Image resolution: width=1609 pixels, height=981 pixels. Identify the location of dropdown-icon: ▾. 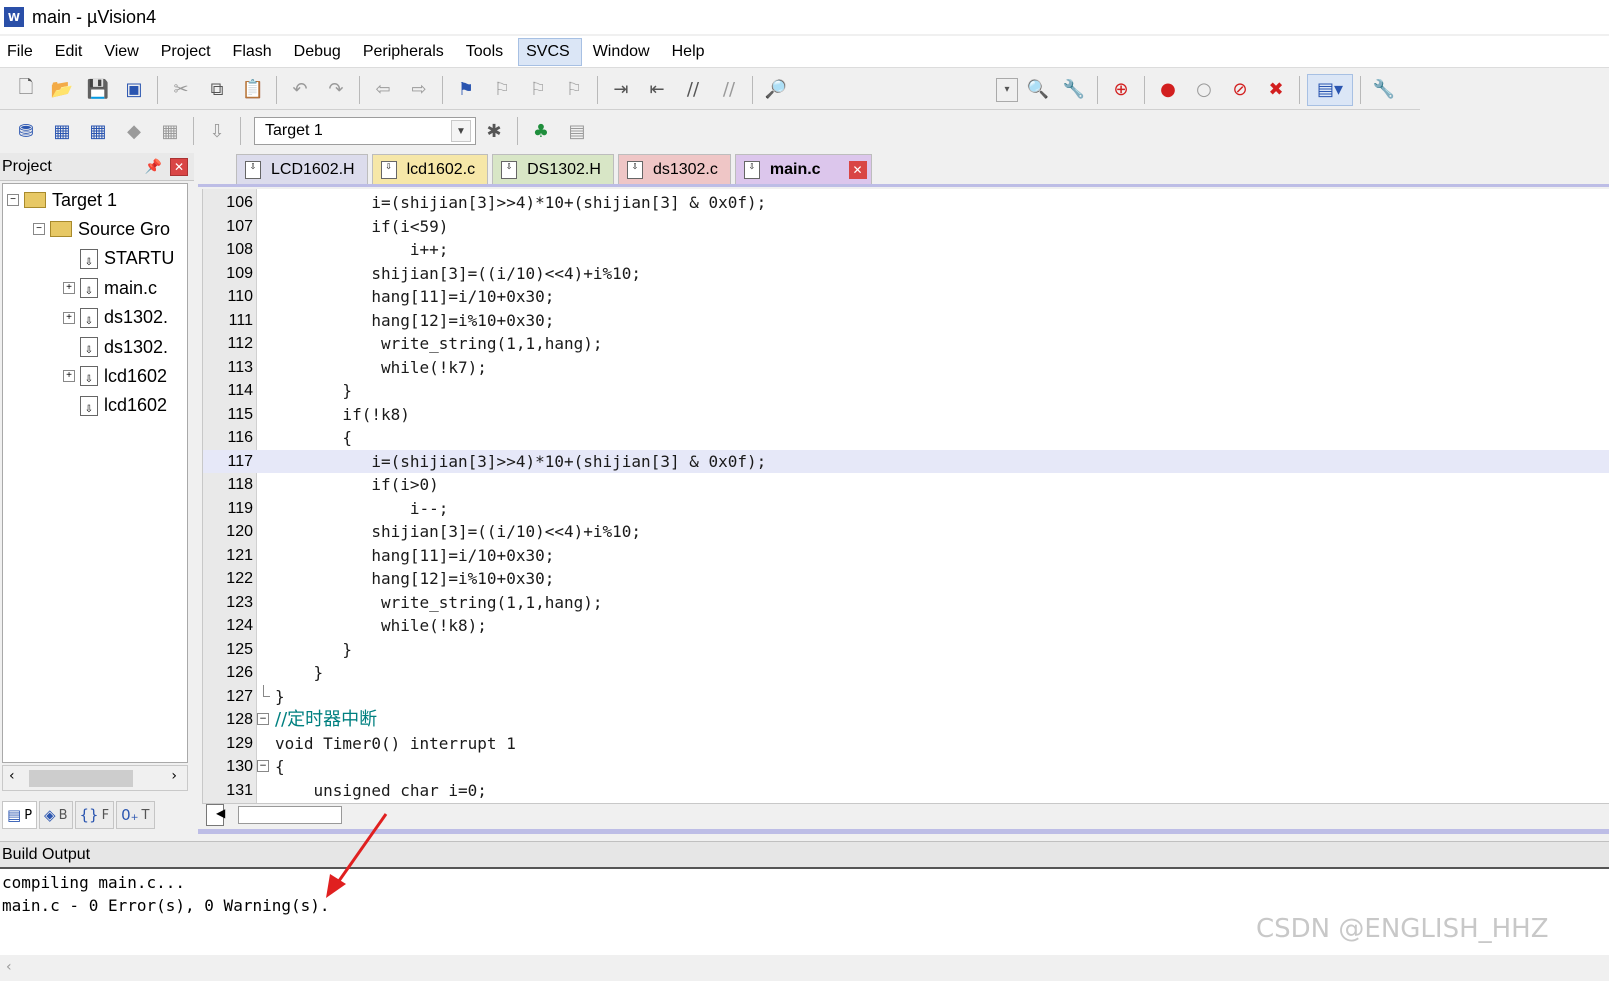
(1007, 89).